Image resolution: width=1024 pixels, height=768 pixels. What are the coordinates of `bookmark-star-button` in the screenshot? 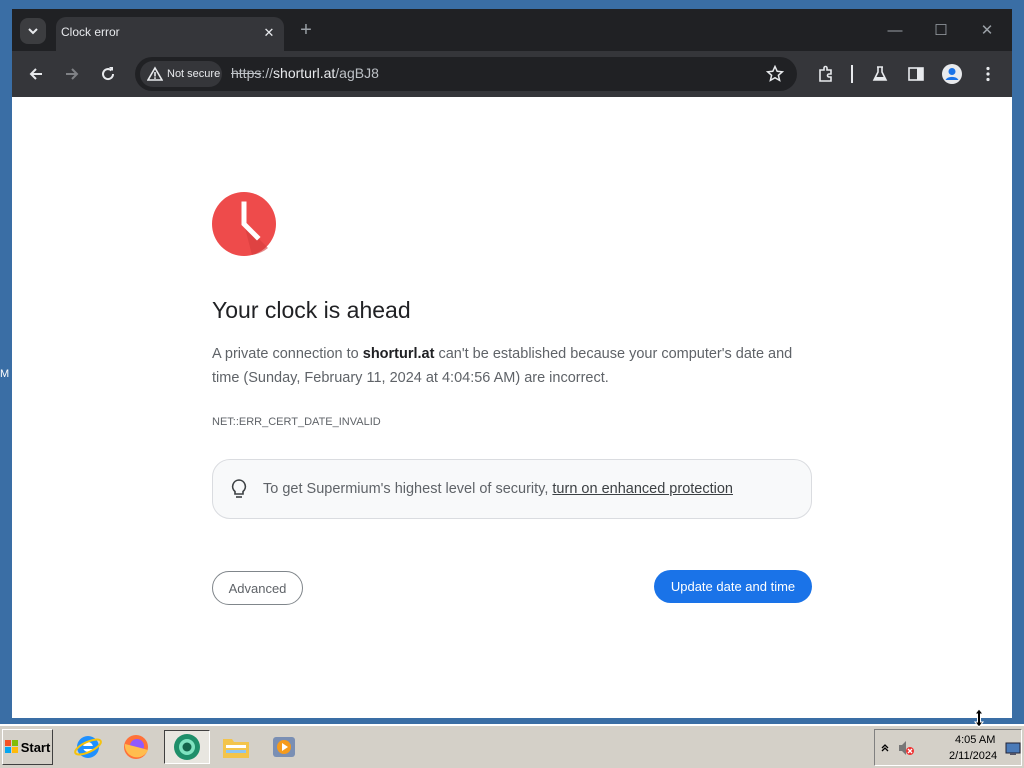 It's located at (775, 74).